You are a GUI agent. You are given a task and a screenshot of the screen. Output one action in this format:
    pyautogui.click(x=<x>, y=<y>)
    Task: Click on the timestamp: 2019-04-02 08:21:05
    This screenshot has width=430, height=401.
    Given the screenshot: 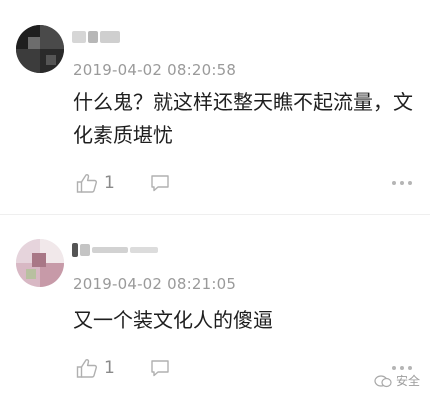 What is the action you would take?
    pyautogui.click(x=155, y=284)
    